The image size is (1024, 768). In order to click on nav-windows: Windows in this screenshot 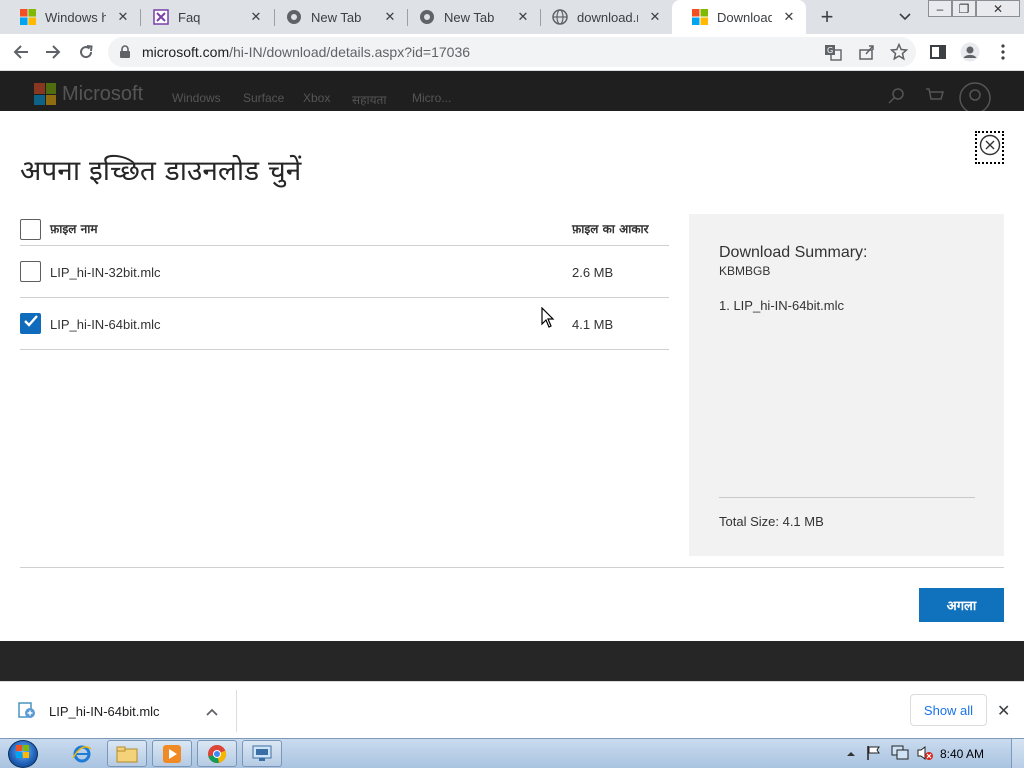, I will do `click(196, 98)`.